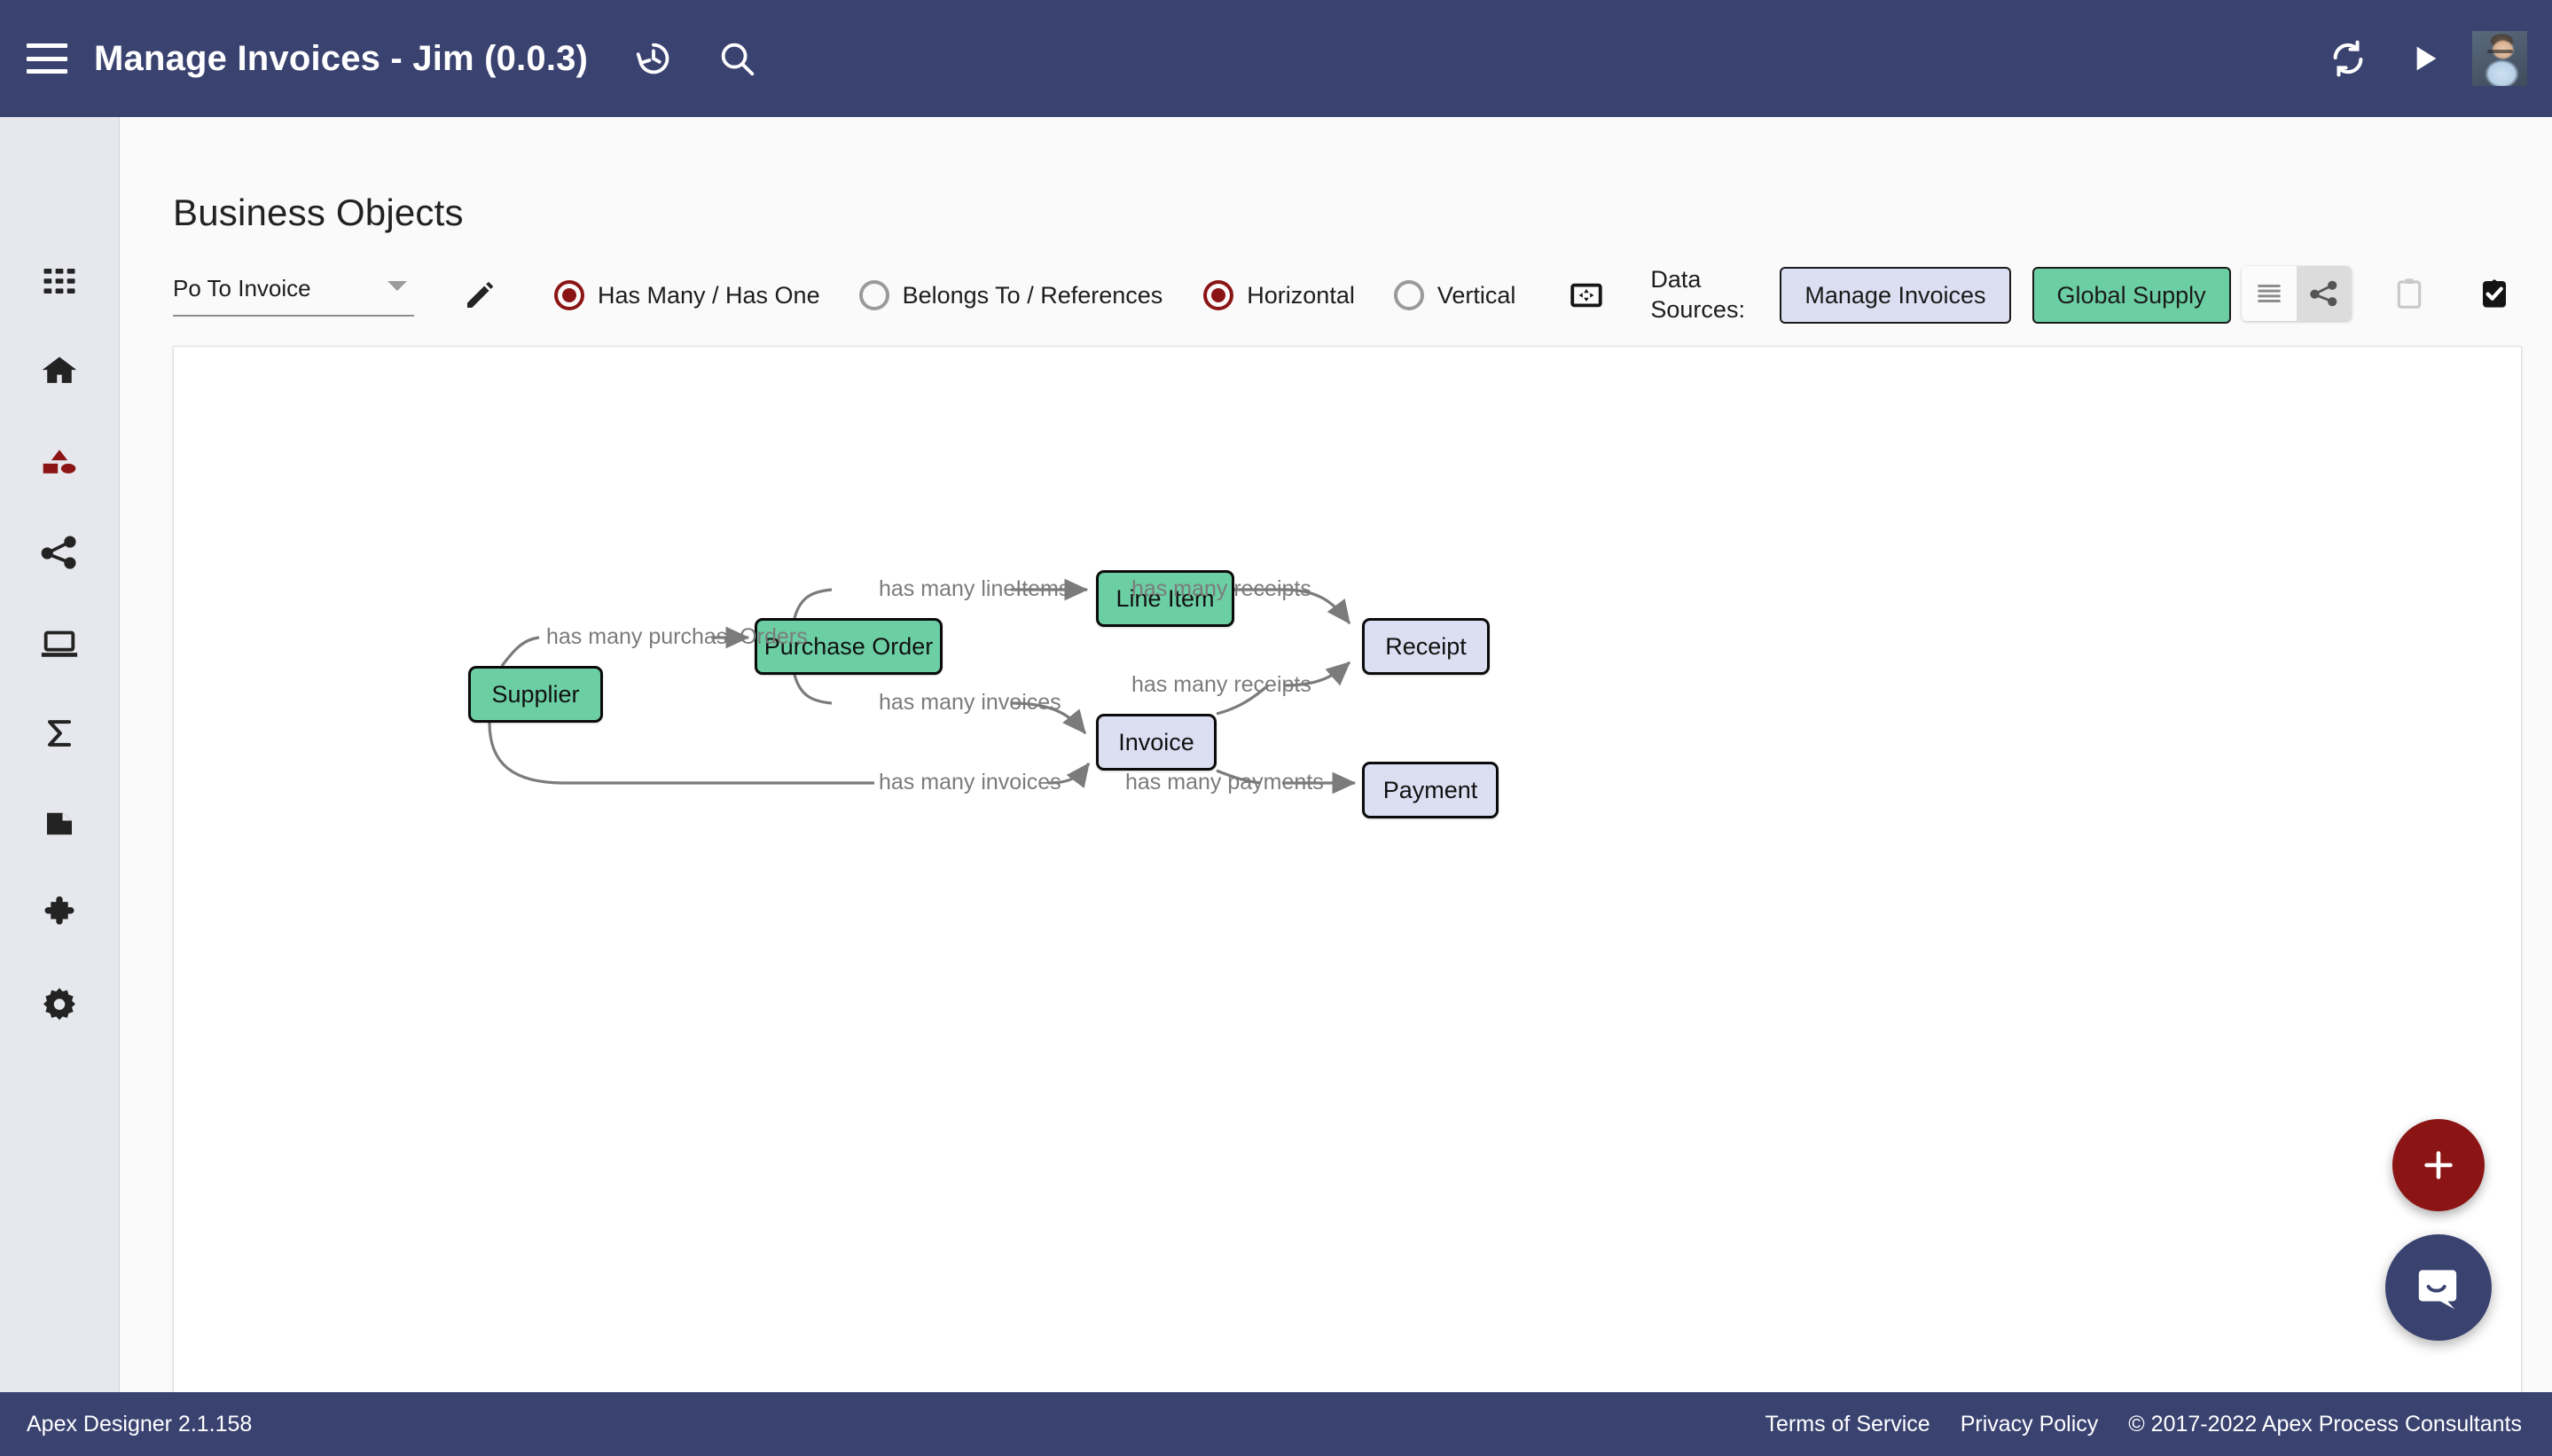  I want to click on node-receipt: Receipt, so click(1426, 646).